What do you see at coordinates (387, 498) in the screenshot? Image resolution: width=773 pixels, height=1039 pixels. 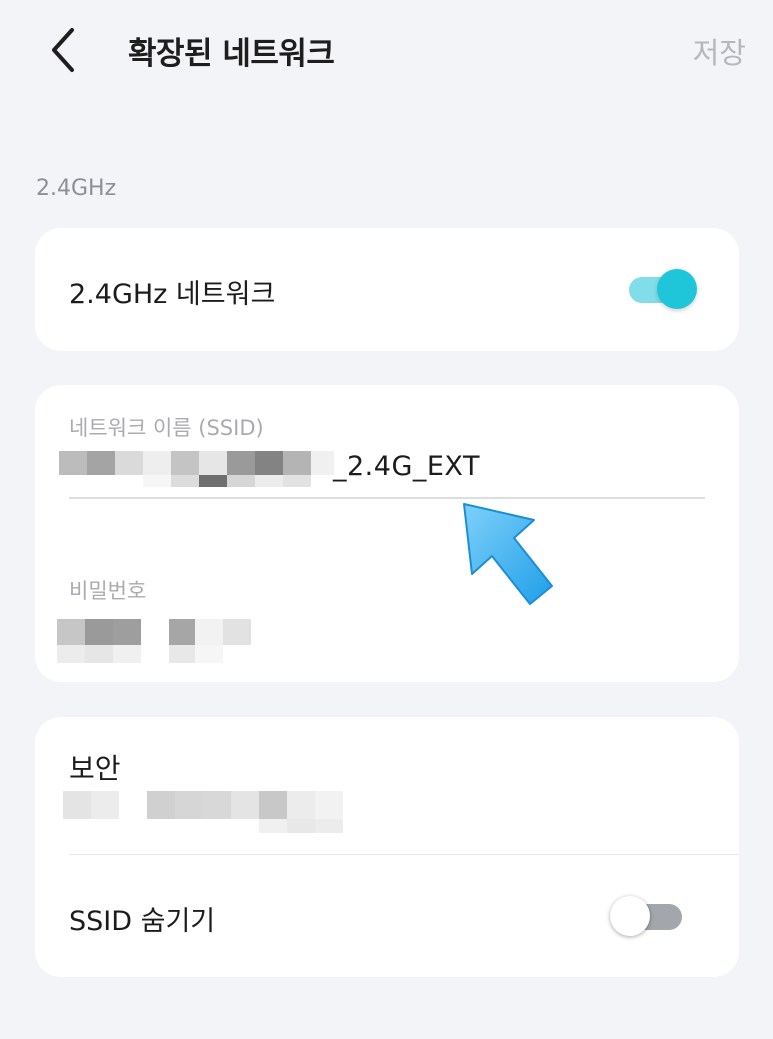 I see `ssid-underline` at bounding box center [387, 498].